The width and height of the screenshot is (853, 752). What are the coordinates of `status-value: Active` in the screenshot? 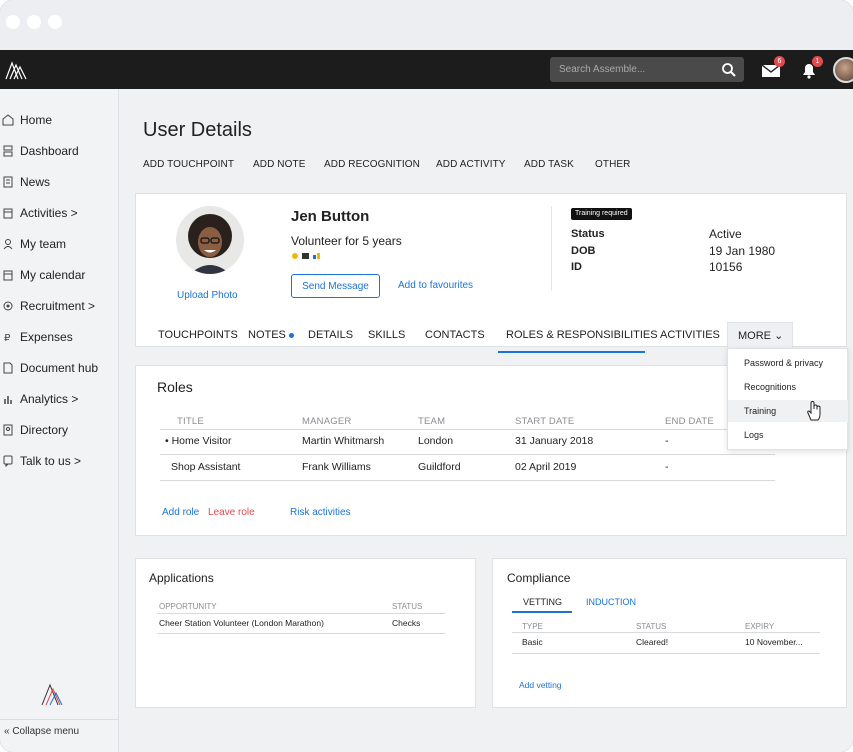 It's located at (725, 234).